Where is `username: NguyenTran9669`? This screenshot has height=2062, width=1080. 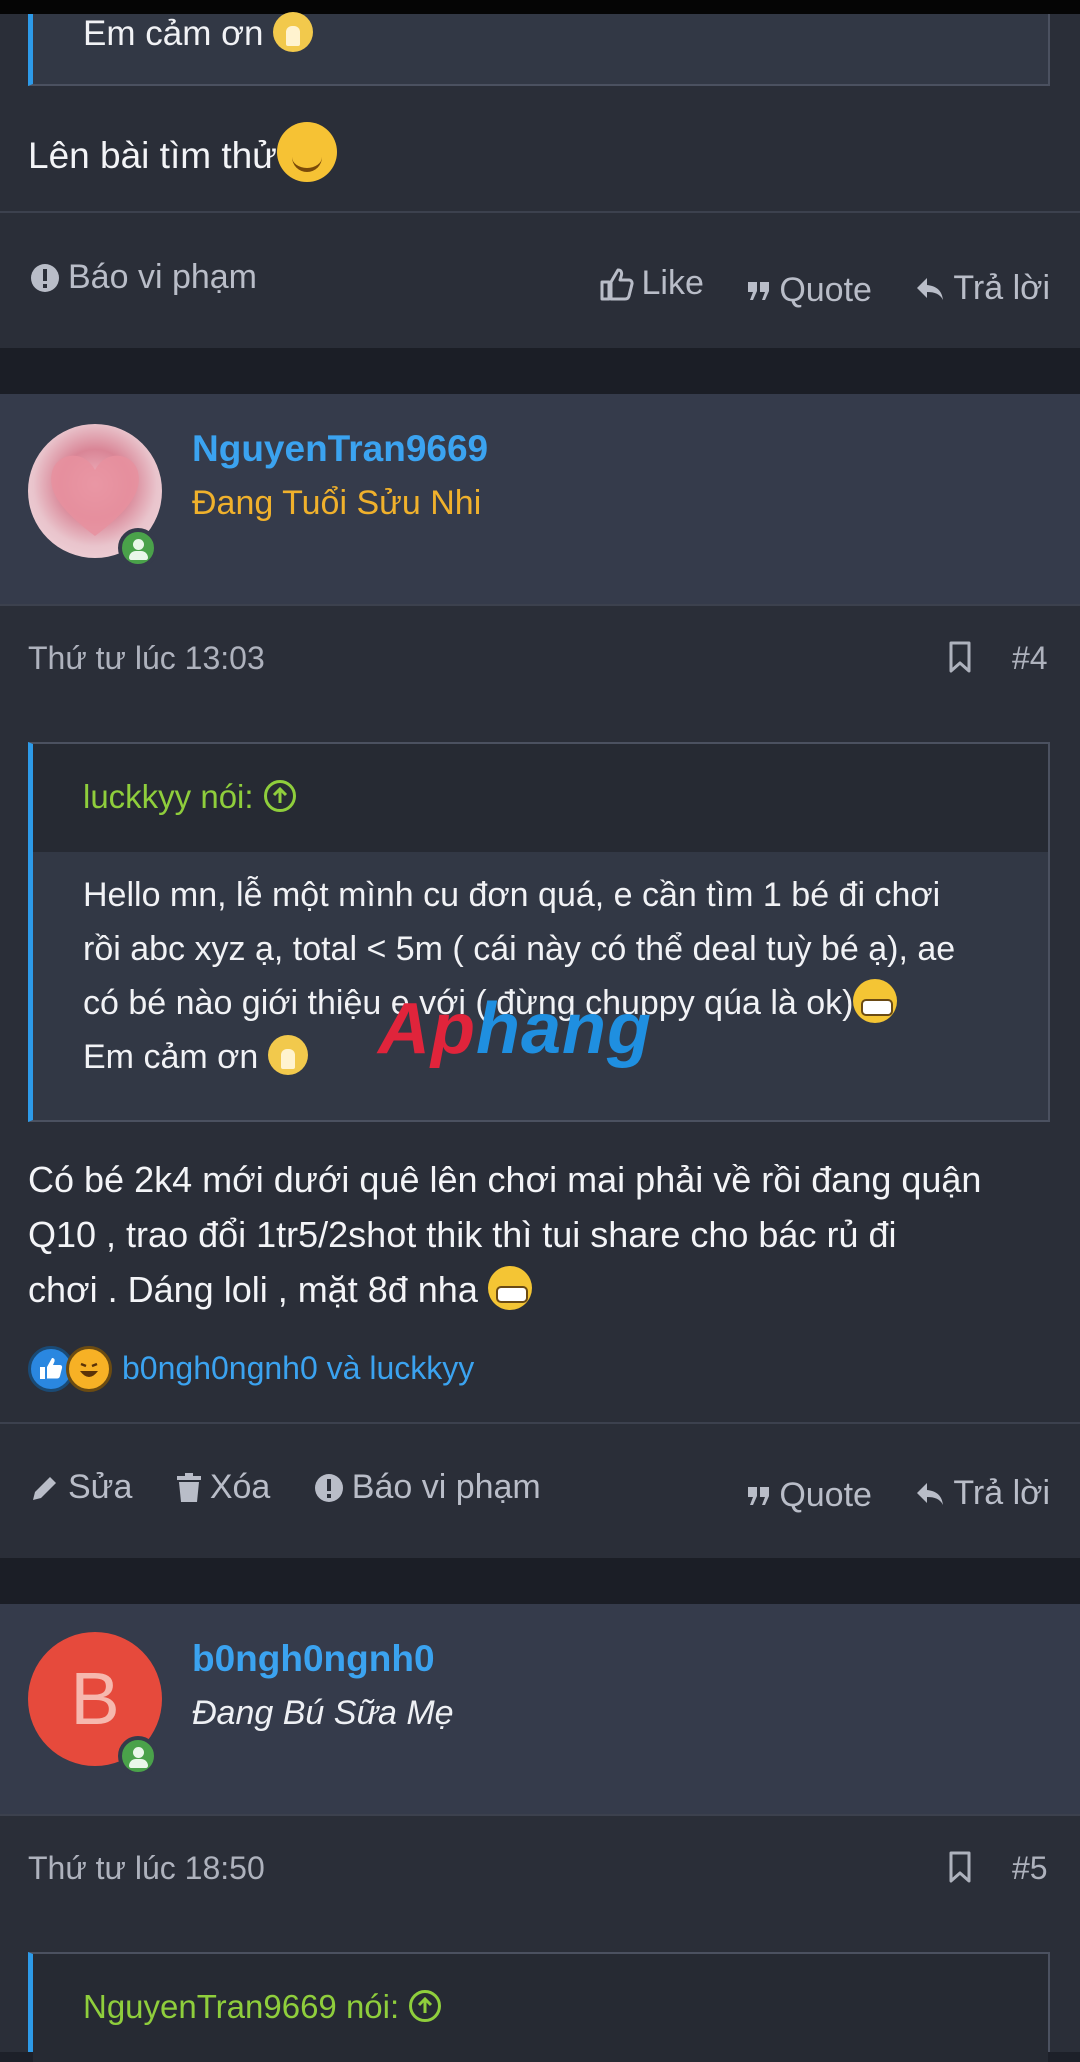 username: NguyenTran9669 is located at coordinates (340, 449).